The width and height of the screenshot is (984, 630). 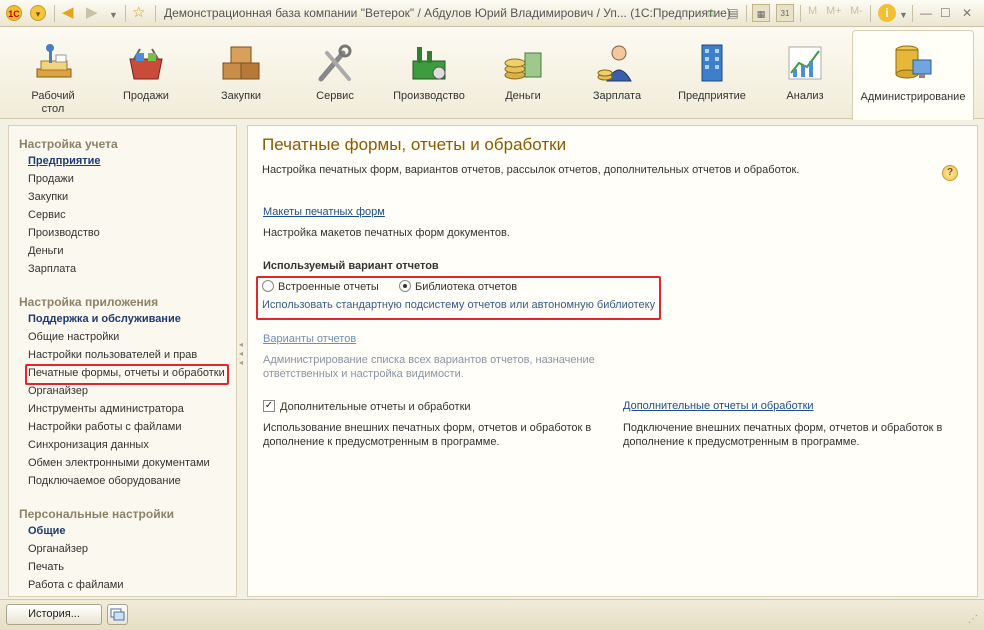 What do you see at coordinates (96, 514) in the screenshot?
I see `nav-group-title: Персональные настройки` at bounding box center [96, 514].